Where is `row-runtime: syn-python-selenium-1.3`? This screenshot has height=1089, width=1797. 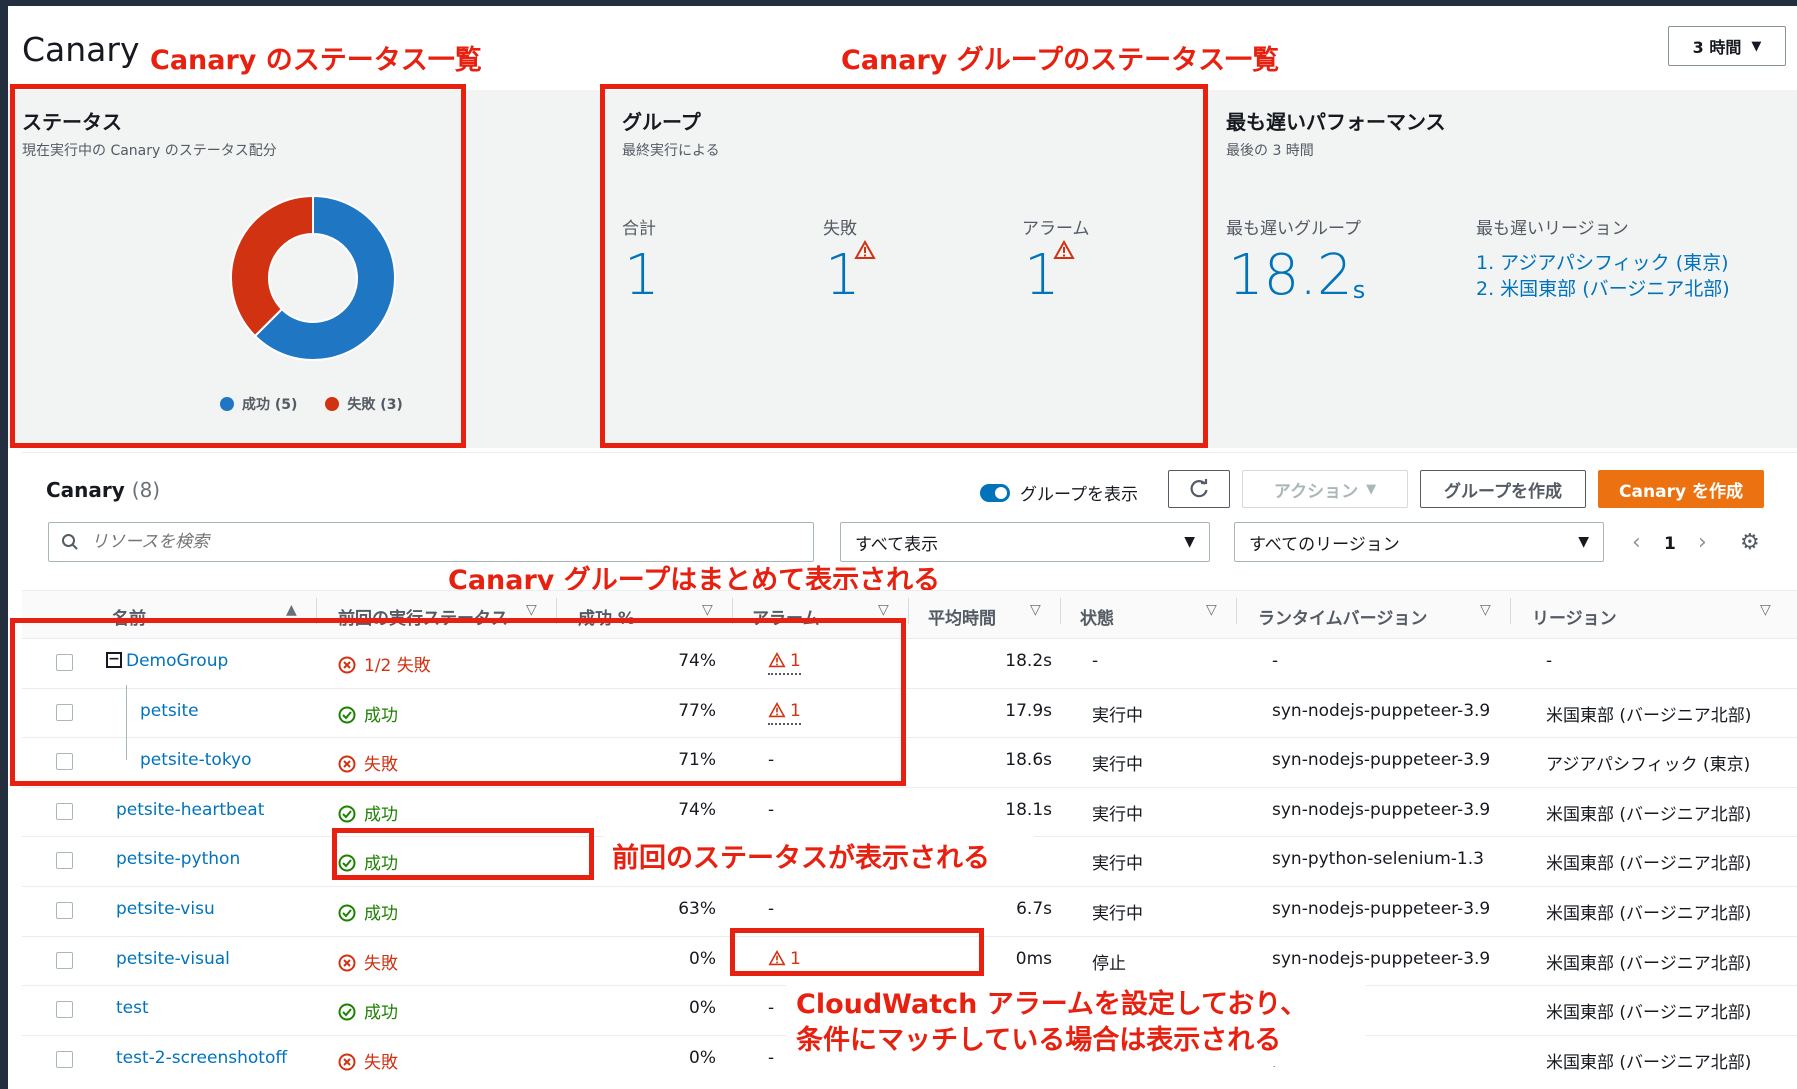 row-runtime: syn-python-selenium-1.3 is located at coordinates (1378, 859).